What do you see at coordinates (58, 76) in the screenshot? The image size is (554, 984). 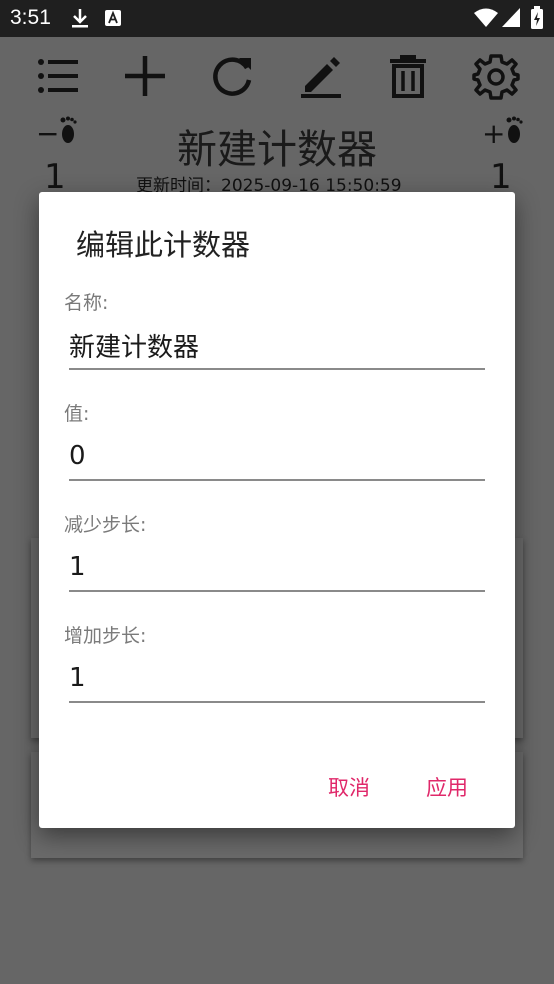 I see `list-icon` at bounding box center [58, 76].